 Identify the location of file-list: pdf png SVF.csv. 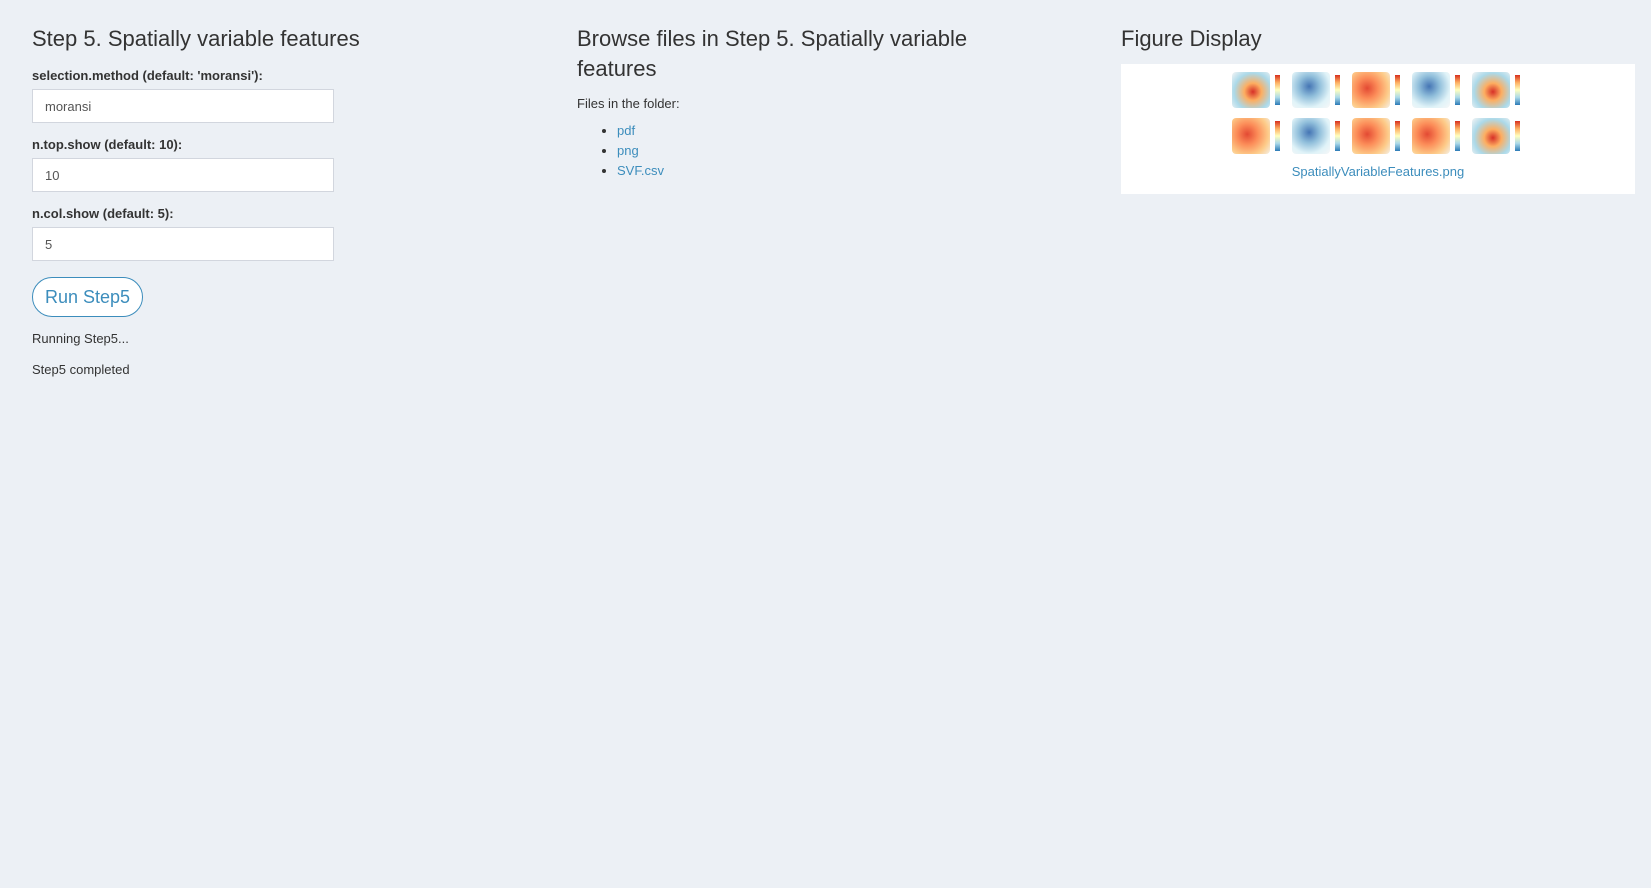
(812, 151).